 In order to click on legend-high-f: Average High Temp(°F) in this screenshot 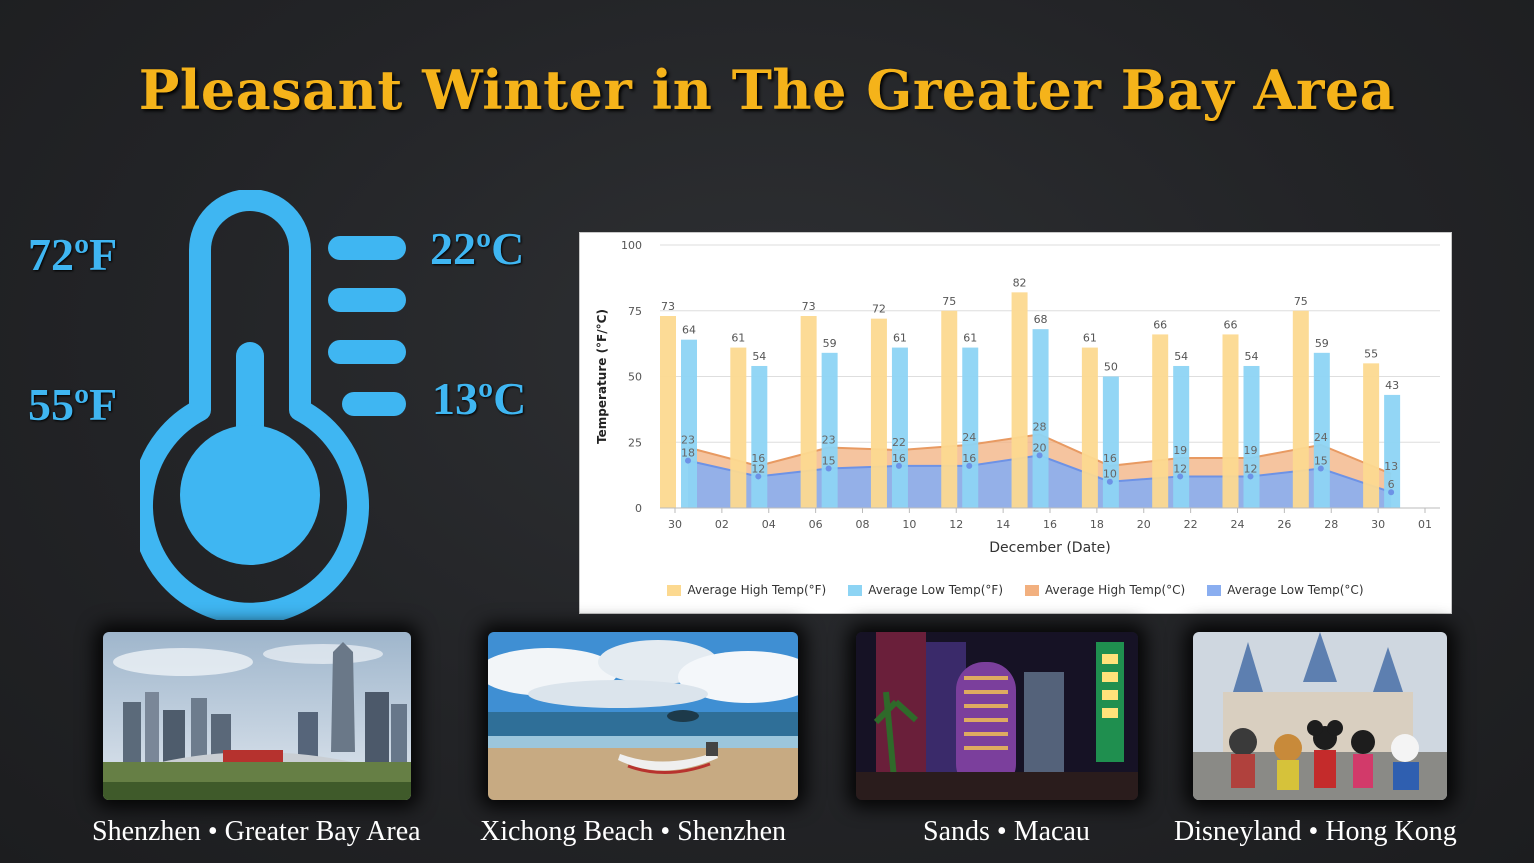, I will do `click(746, 590)`.